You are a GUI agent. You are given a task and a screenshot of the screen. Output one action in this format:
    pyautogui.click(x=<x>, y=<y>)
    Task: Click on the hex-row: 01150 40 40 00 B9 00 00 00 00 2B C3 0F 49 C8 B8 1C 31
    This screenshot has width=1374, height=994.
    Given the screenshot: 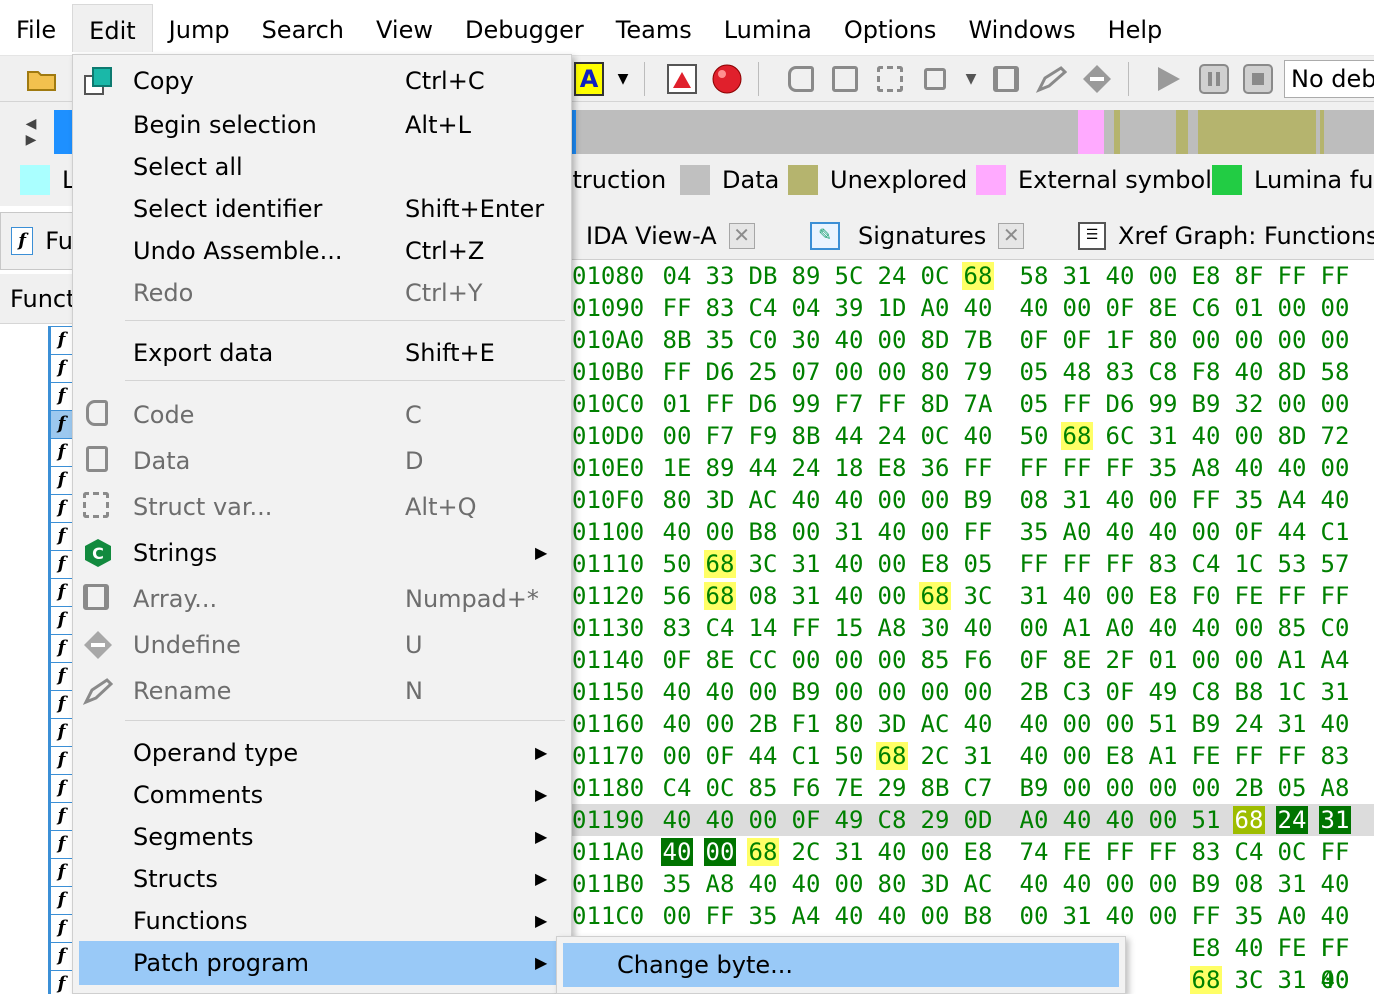 What is the action you would take?
    pyautogui.click(x=965, y=692)
    